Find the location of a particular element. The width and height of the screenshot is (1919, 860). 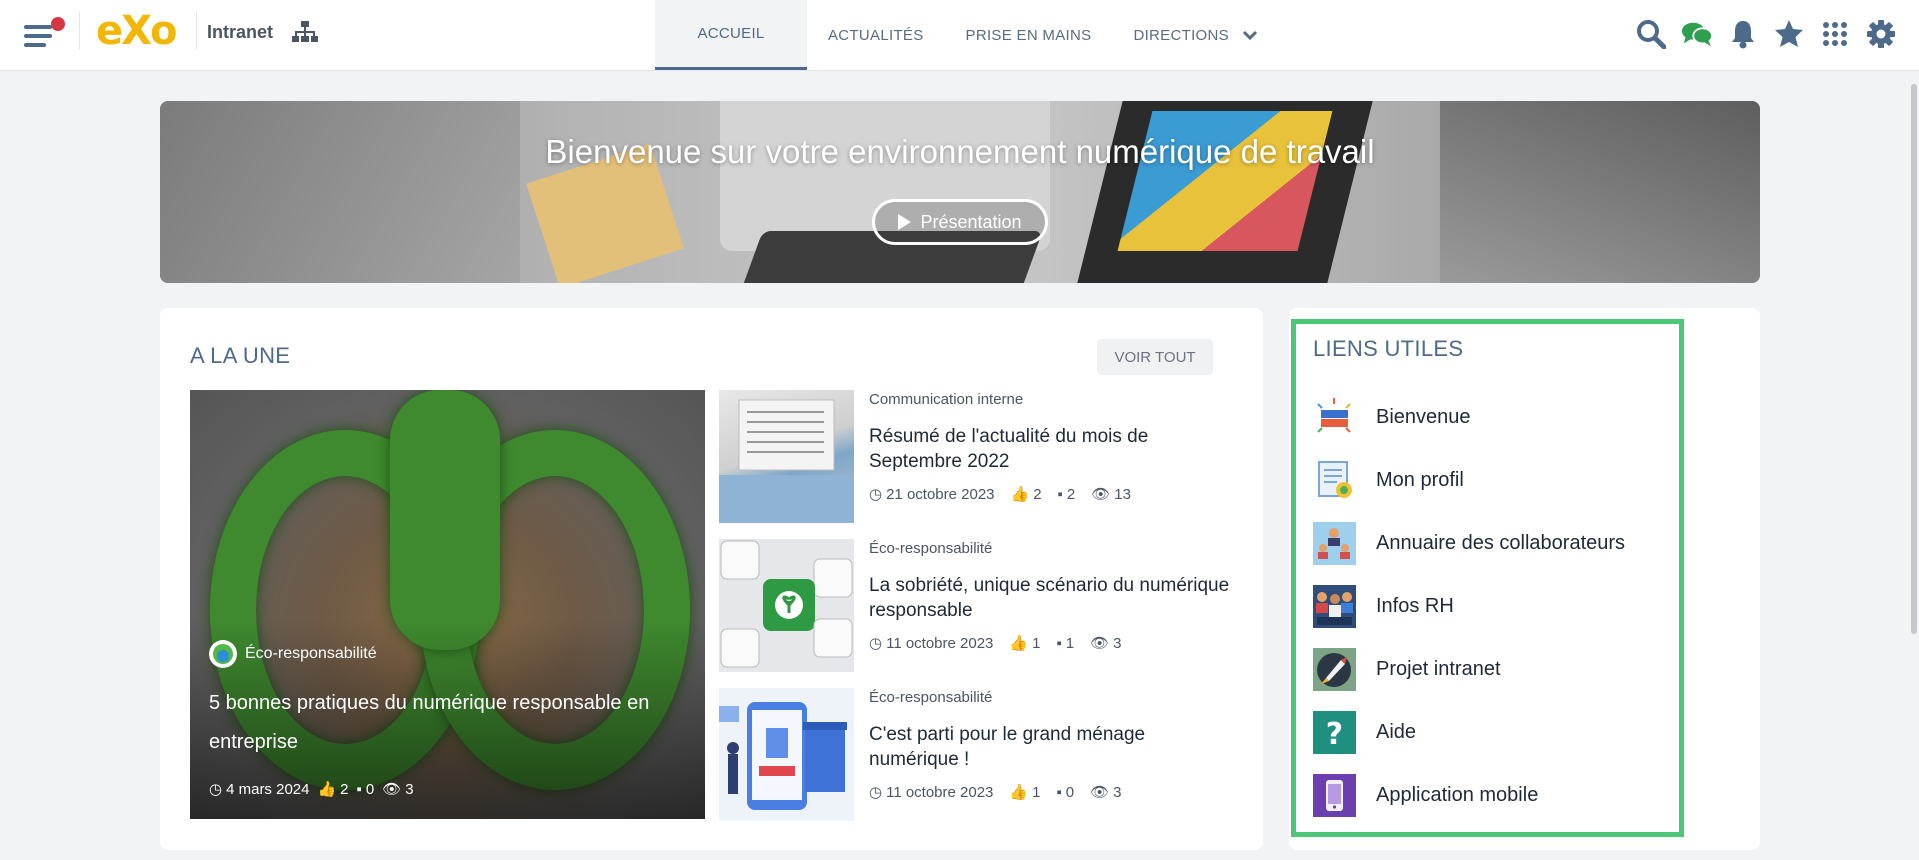

link-label: Annuaire des collaborateurs is located at coordinates (1501, 542).